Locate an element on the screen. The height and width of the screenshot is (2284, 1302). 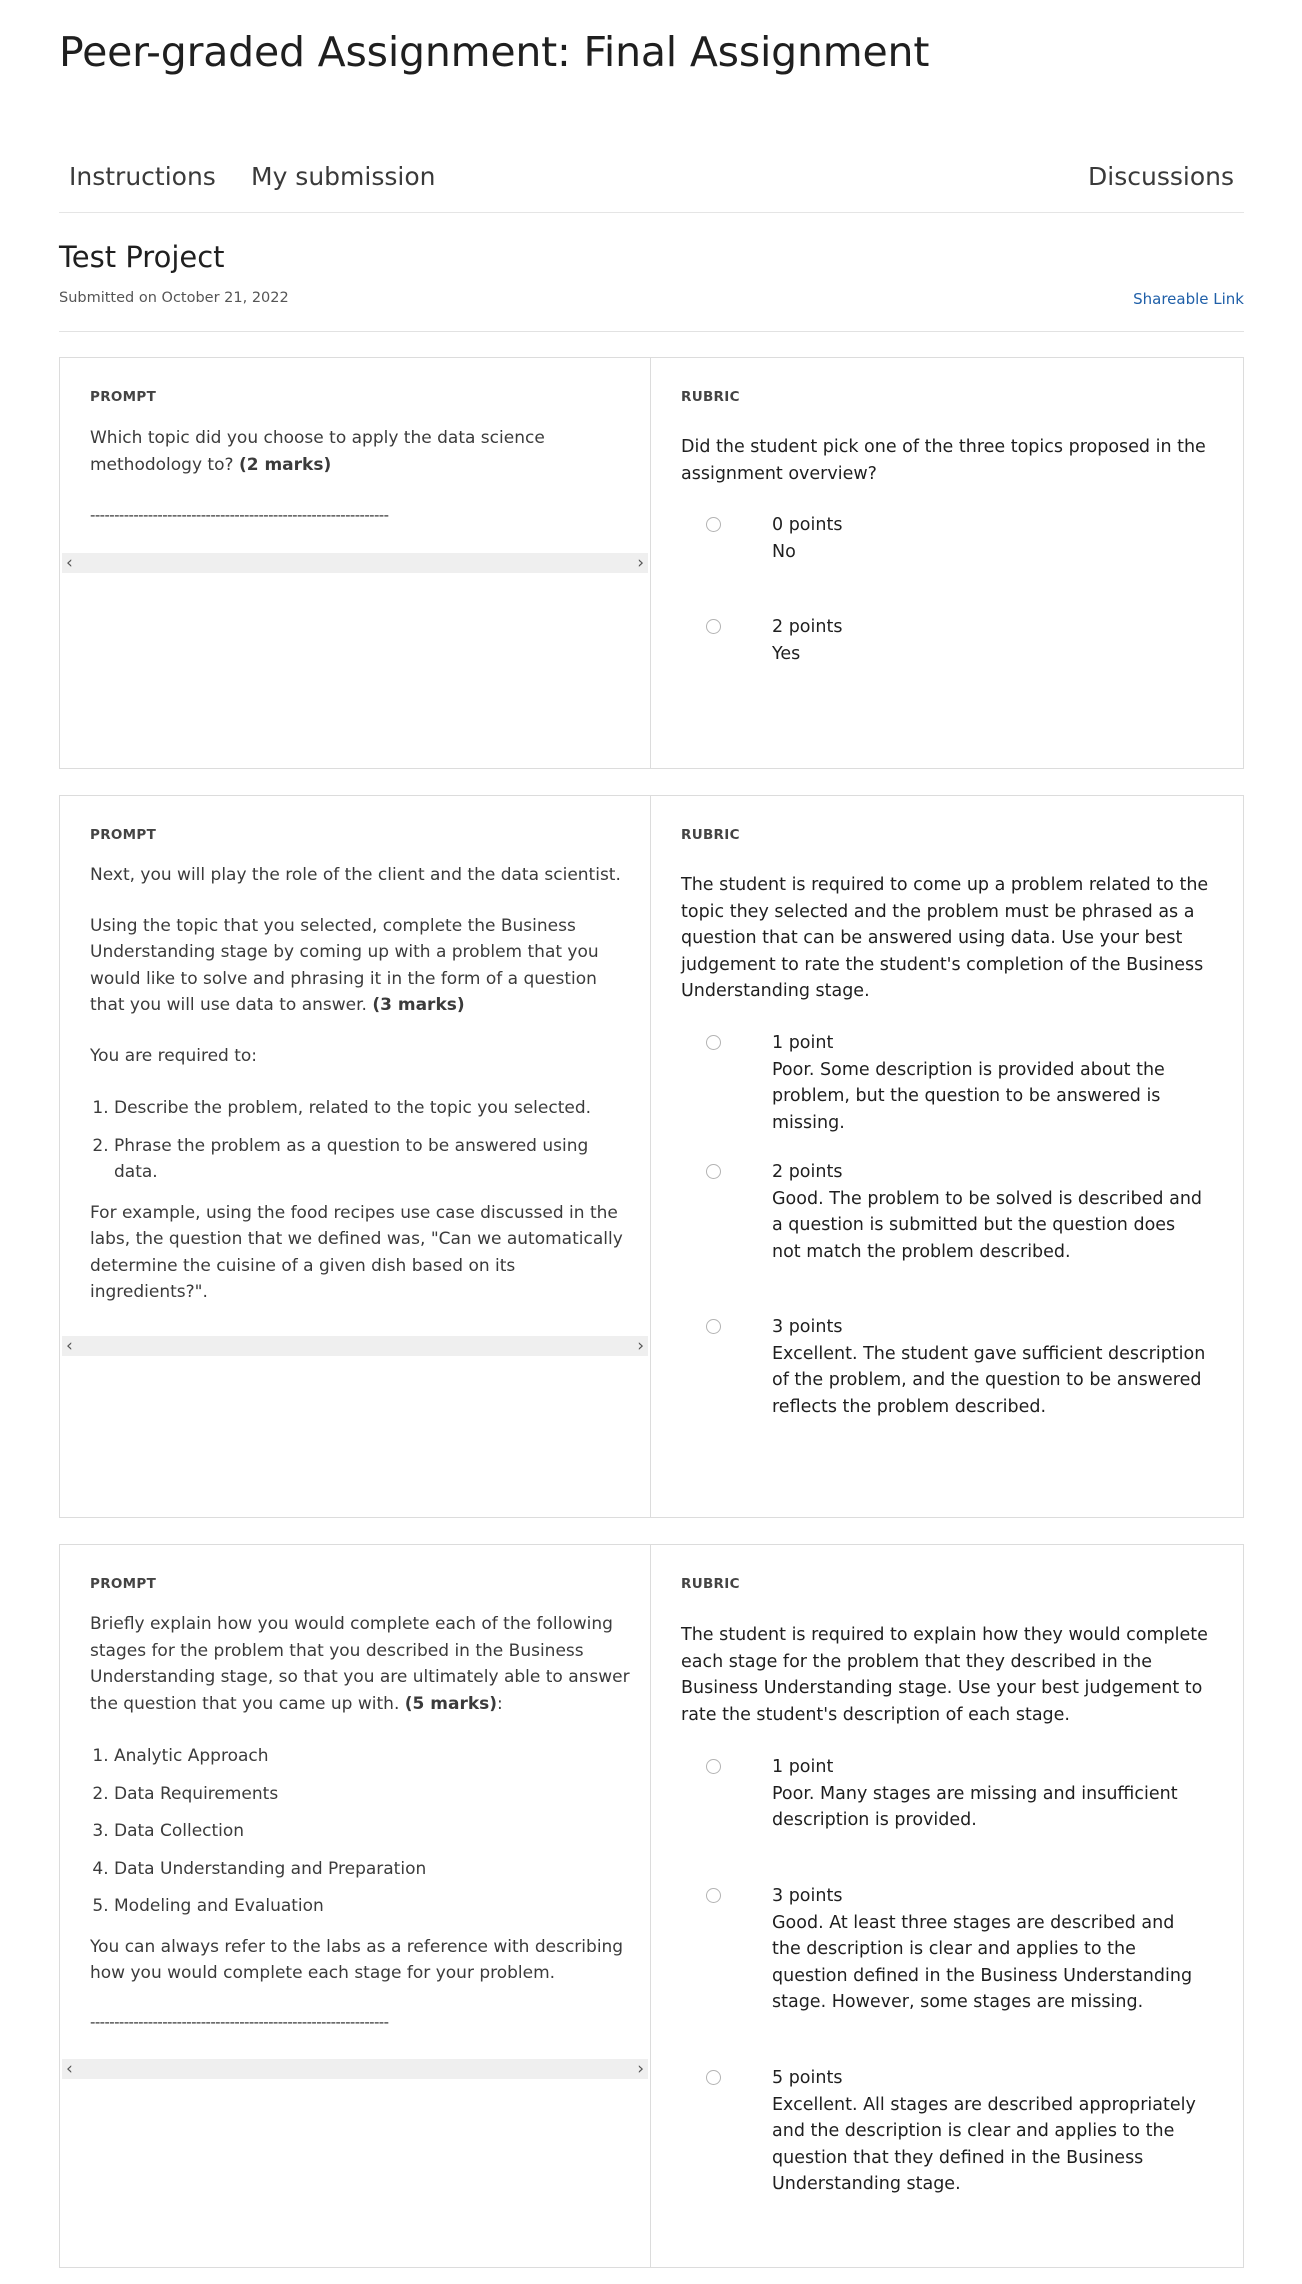
list-item: Data Collection is located at coordinates (372, 1831).